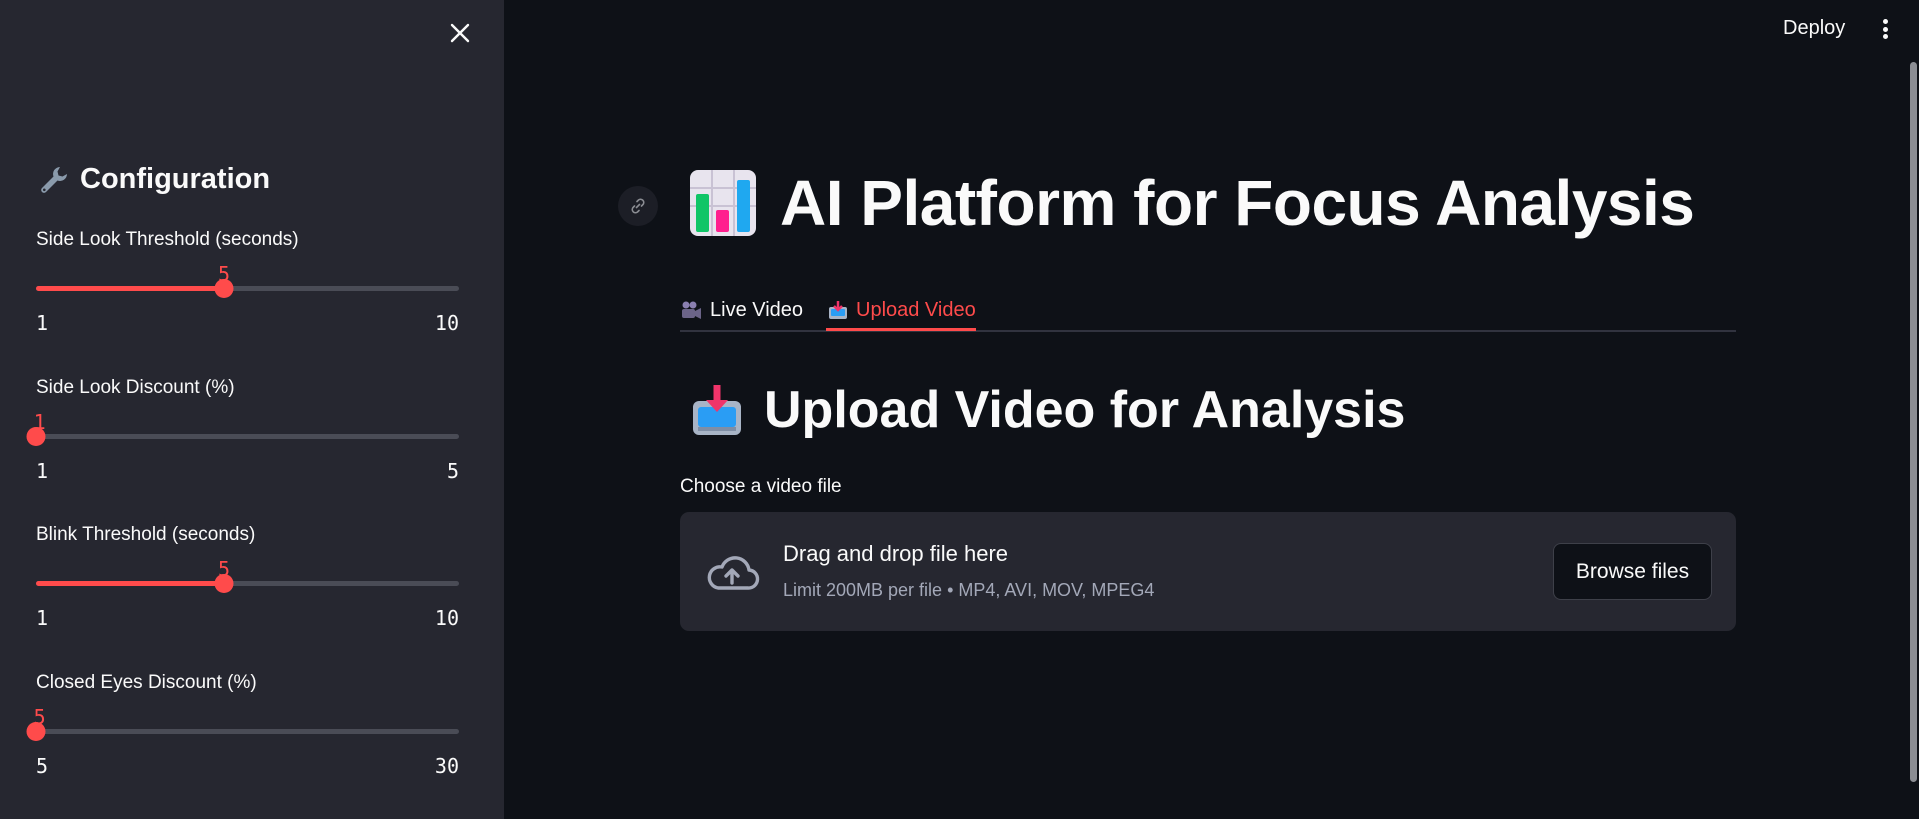 Image resolution: width=1919 pixels, height=819 pixels. What do you see at coordinates (146, 682) in the screenshot?
I see `slider-label: Closed Eyes Discount (%)` at bounding box center [146, 682].